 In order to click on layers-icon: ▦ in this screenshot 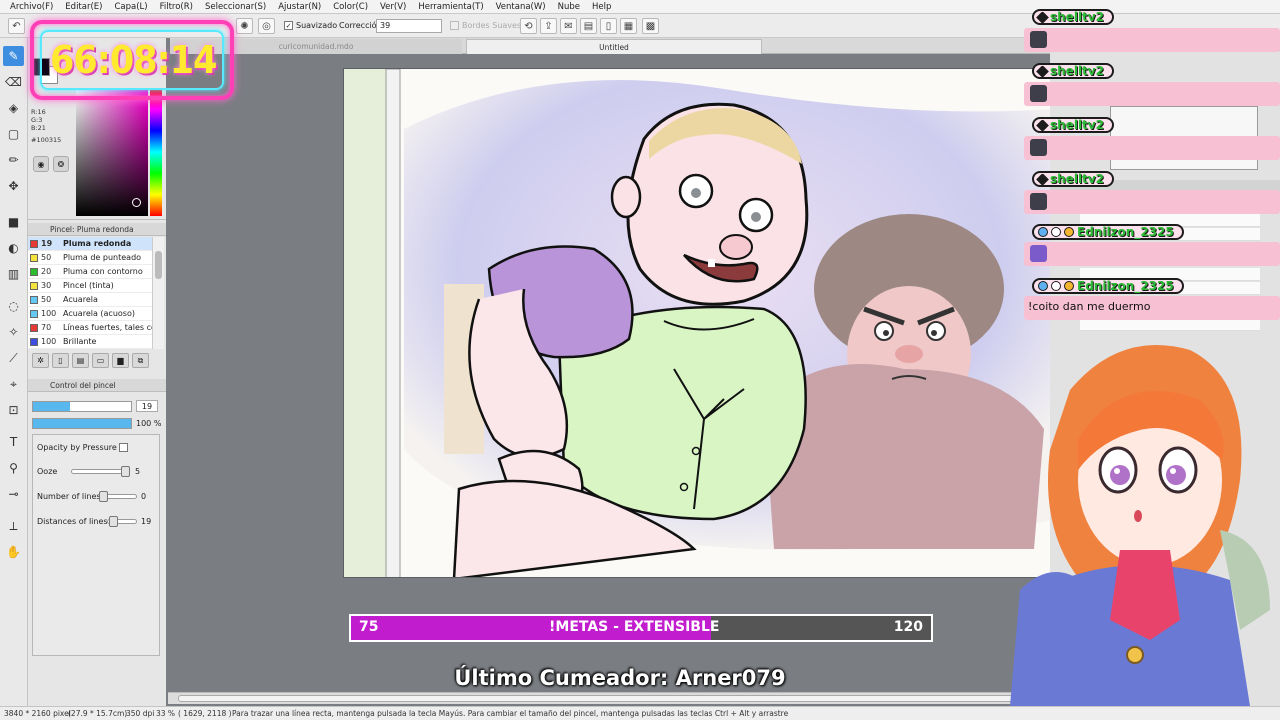, I will do `click(628, 26)`.